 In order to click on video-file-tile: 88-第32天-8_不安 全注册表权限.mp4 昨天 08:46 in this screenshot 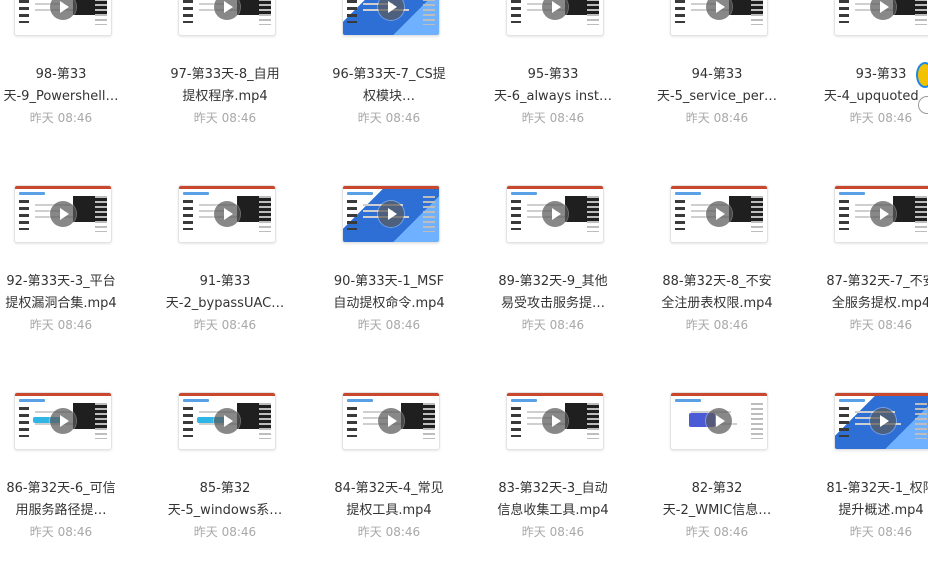, I will do `click(717, 254)`.